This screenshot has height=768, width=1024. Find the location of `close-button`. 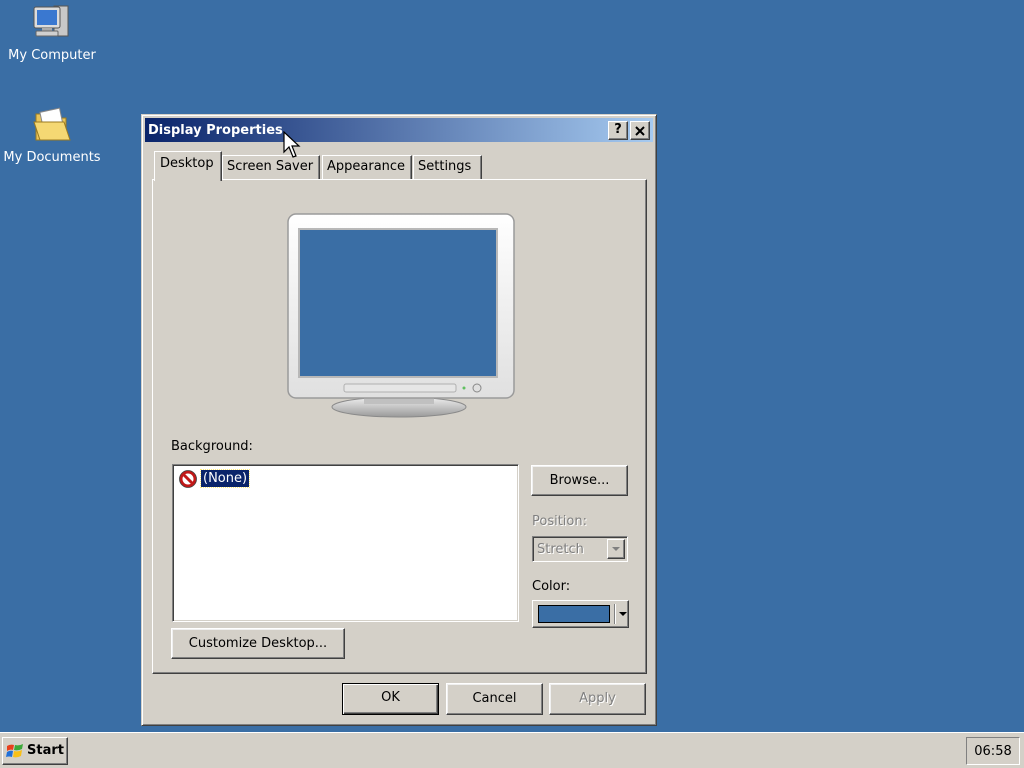

close-button is located at coordinates (640, 130).